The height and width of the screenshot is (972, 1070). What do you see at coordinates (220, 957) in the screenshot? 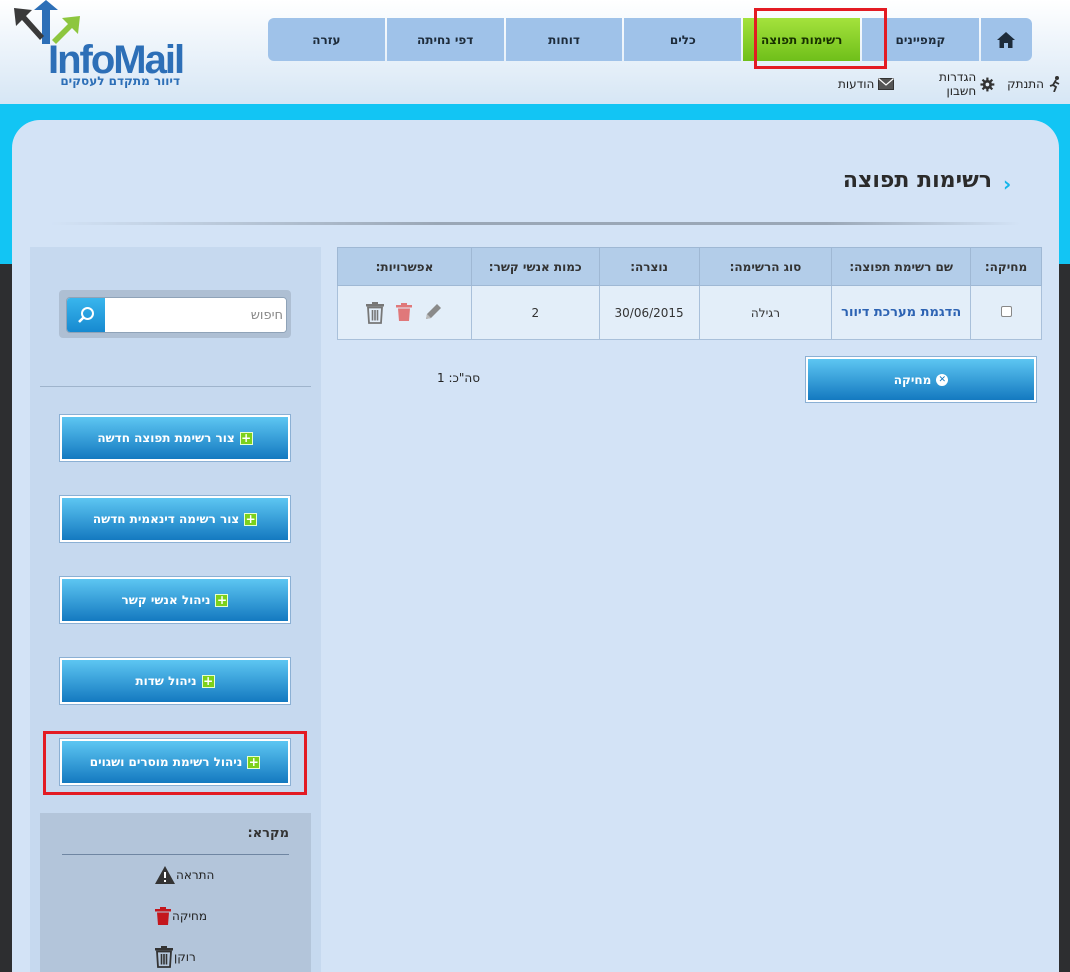
I see `legend-item-empty: רוקן` at bounding box center [220, 957].